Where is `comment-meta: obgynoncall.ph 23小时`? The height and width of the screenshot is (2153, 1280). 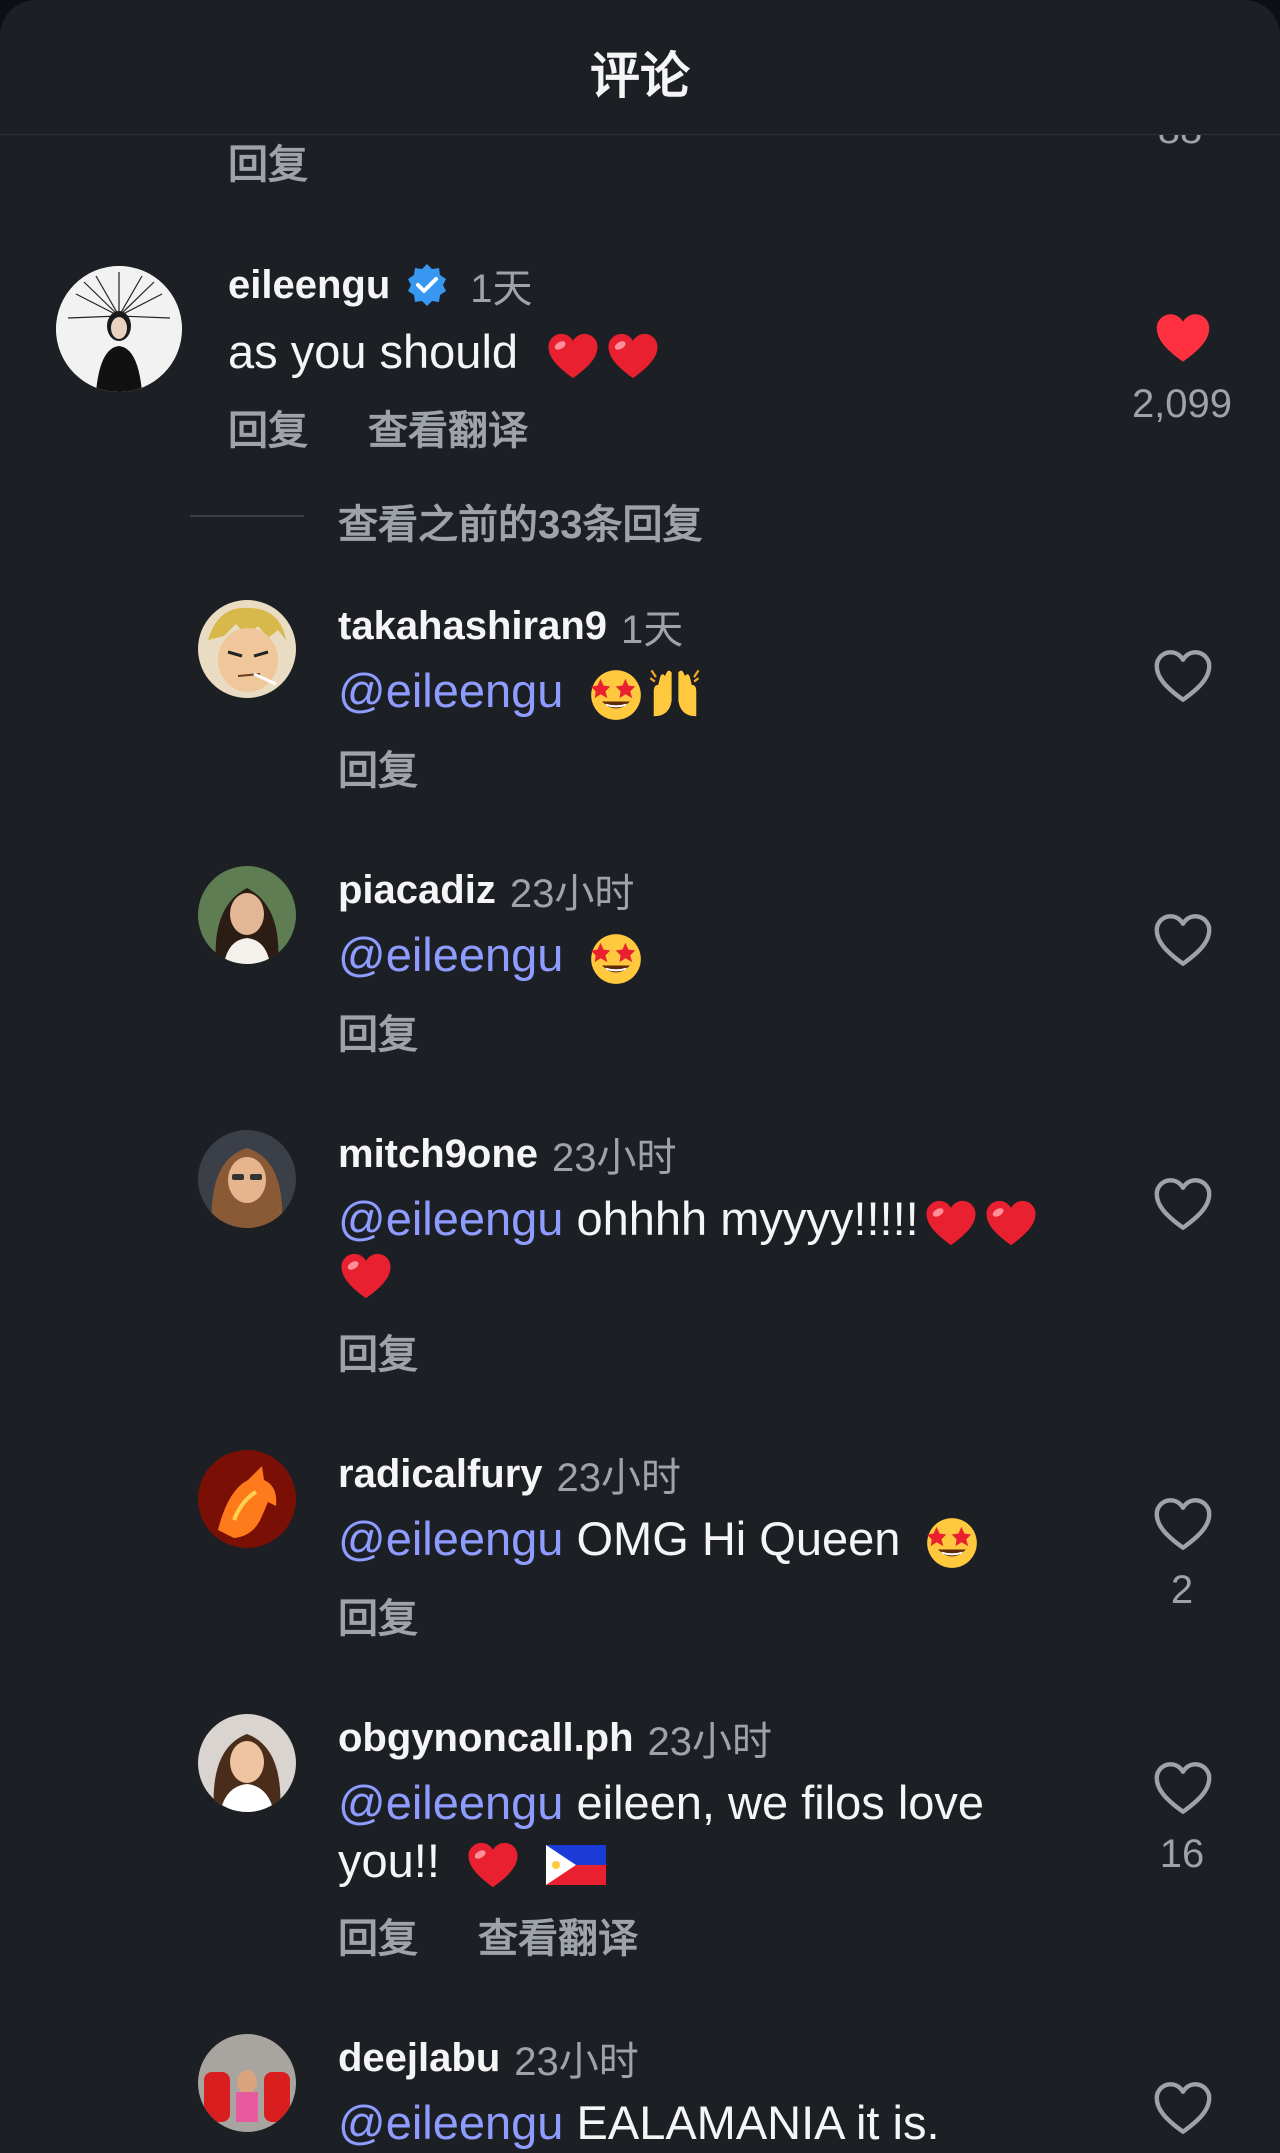 comment-meta: obgynoncall.ph 23小时 is located at coordinates (555, 1738).